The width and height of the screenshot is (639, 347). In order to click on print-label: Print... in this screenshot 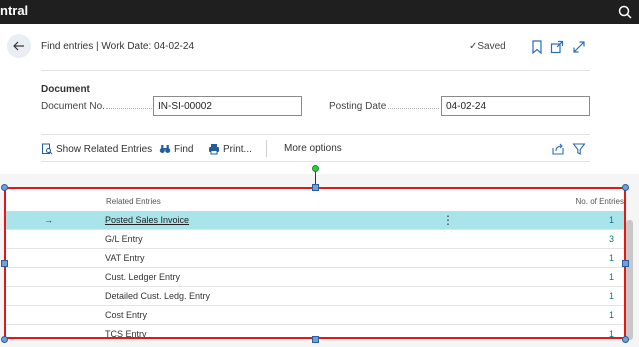, I will do `click(237, 149)`.